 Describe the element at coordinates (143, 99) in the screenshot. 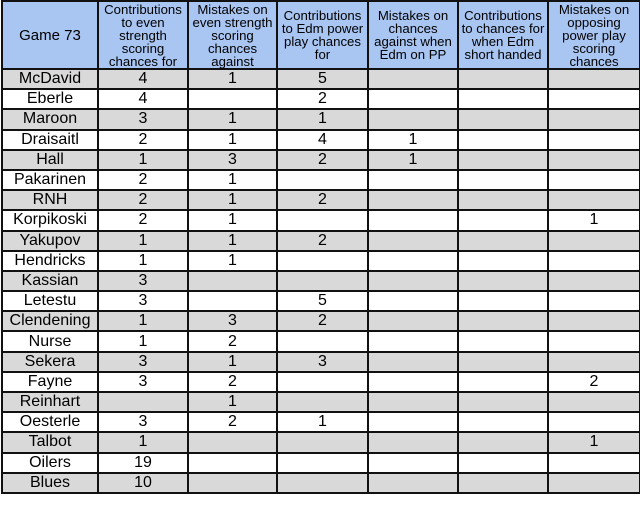

I see `es-contributions-for-cell: 4` at that location.